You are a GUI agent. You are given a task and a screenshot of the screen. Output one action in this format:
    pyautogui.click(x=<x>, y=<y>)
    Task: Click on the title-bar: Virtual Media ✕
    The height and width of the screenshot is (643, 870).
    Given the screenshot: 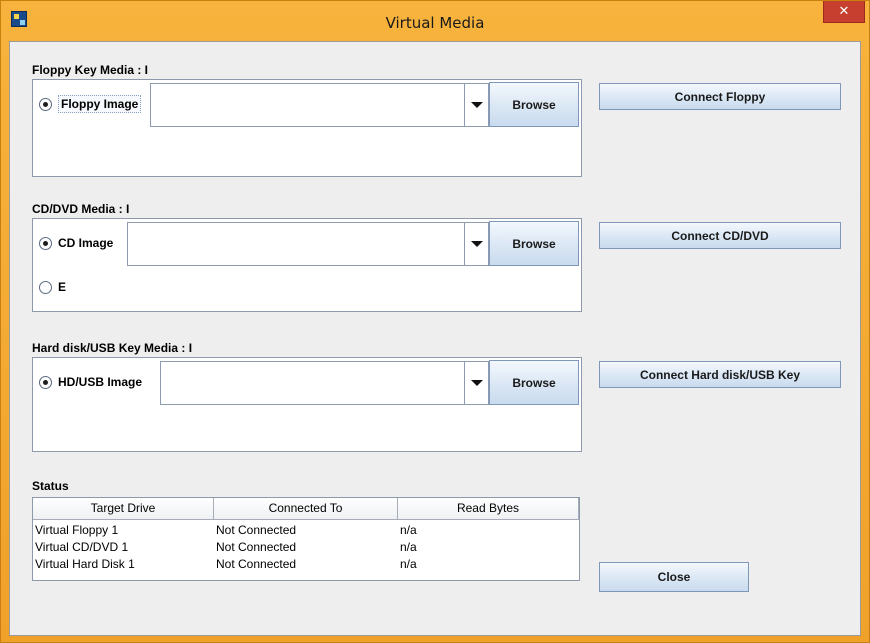 What is the action you would take?
    pyautogui.click(x=435, y=21)
    